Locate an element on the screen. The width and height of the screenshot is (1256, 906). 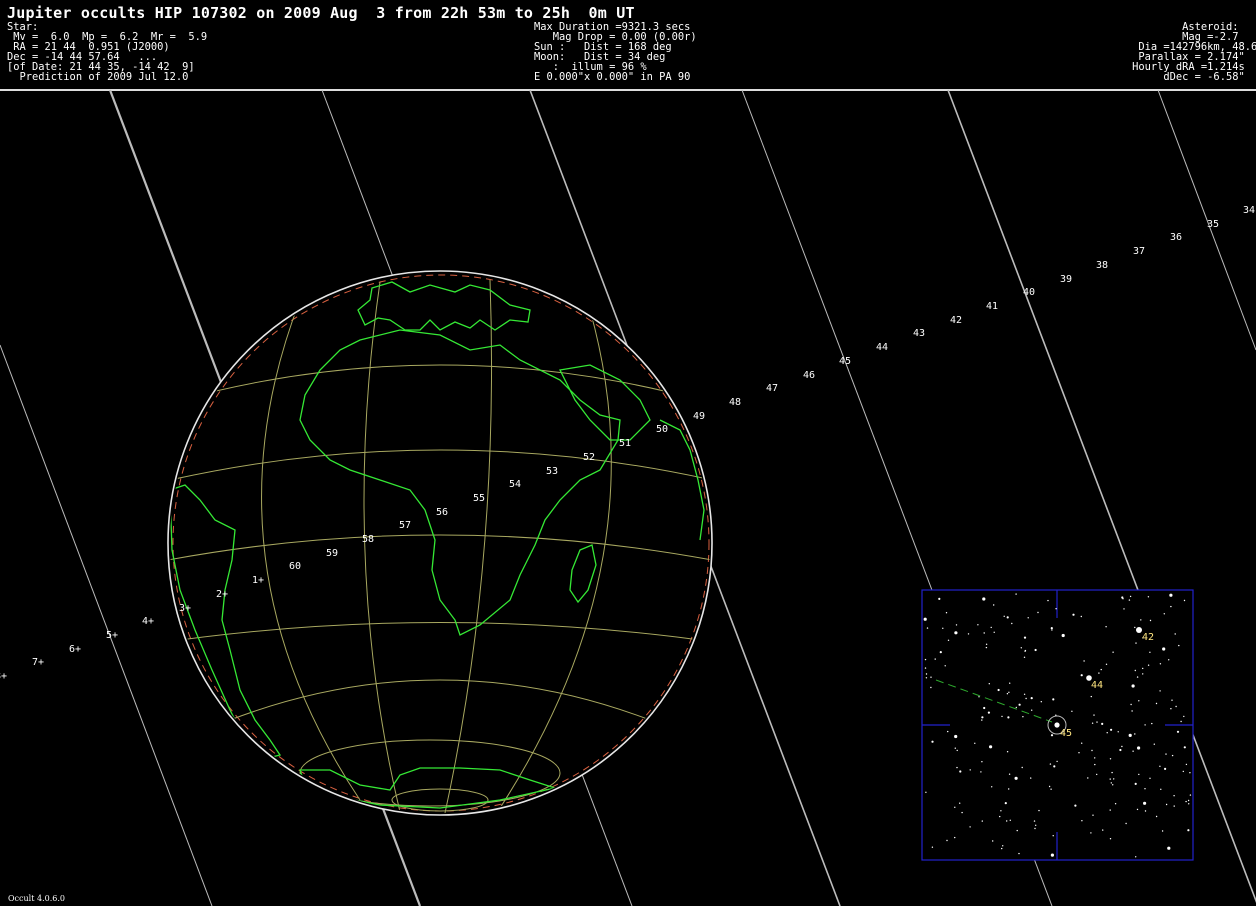
track-time-label: 43 is located at coordinates (919, 333).